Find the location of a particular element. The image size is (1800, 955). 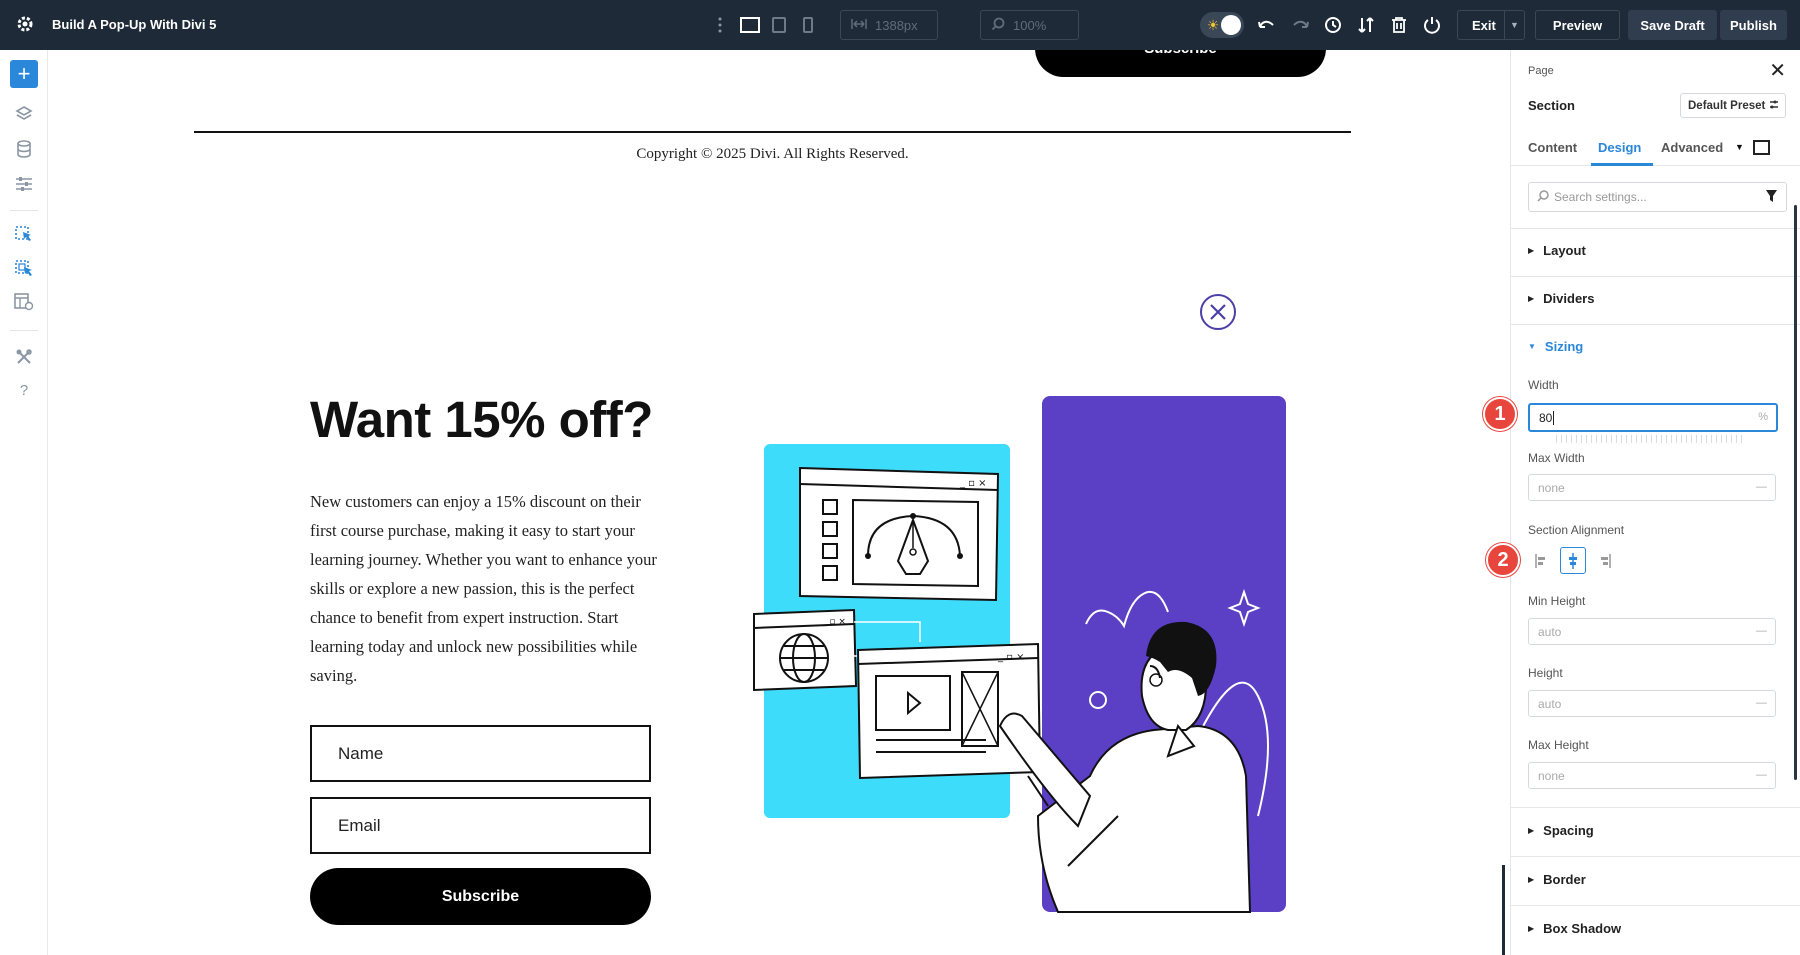

subscribe-button: Subscribe is located at coordinates (480, 896).